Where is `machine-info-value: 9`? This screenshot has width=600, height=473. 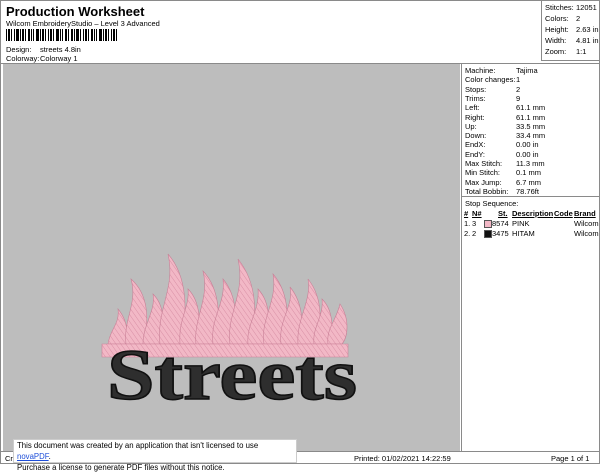
machine-info-value: 9 is located at coordinates (518, 98).